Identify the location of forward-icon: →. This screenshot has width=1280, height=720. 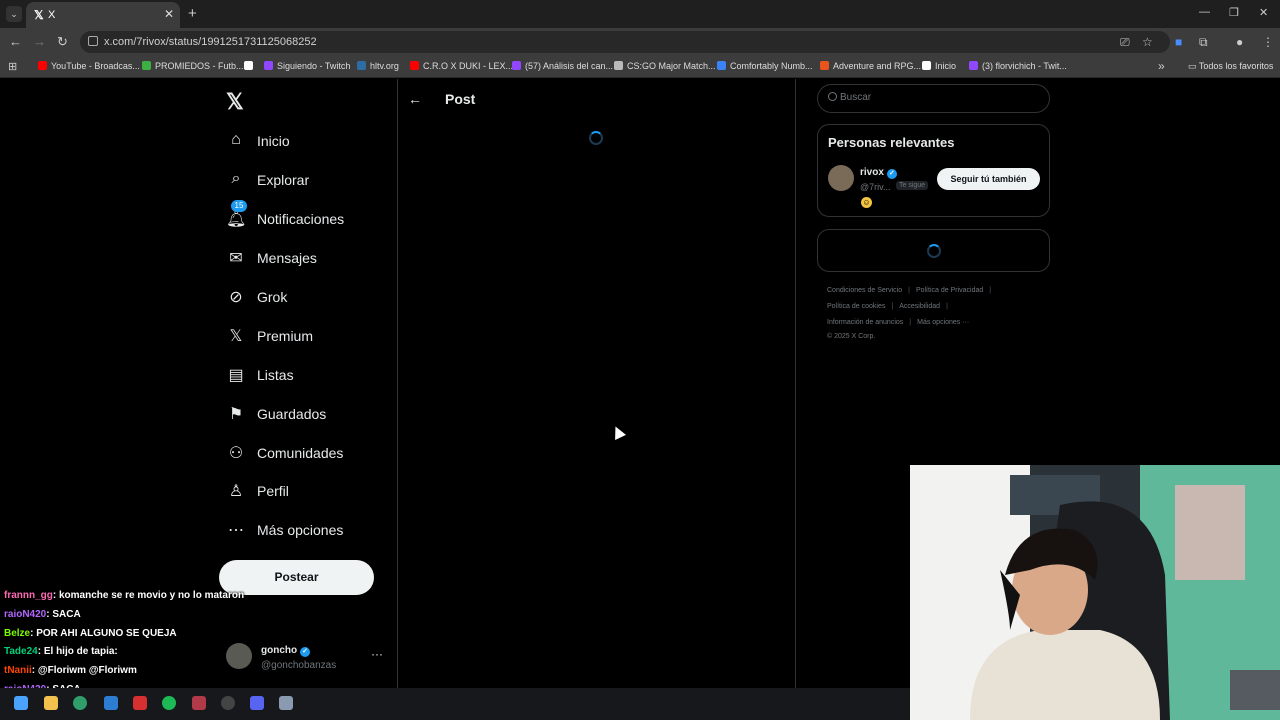
(39, 41).